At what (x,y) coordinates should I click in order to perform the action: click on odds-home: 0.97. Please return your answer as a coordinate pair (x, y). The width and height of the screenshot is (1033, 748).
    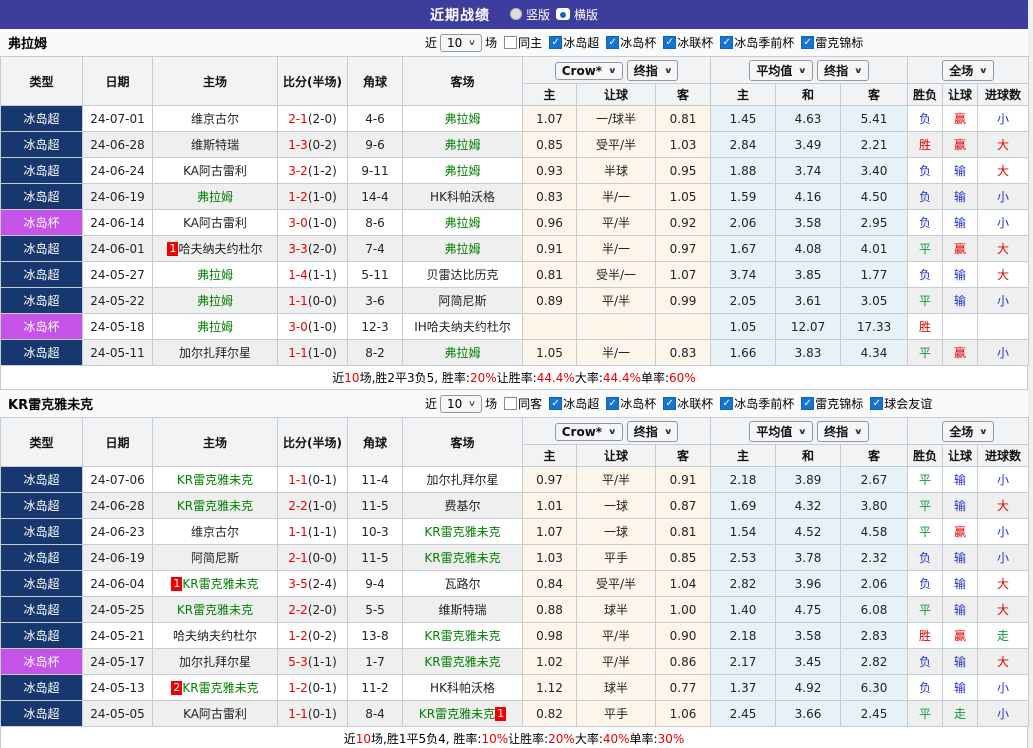
    Looking at the image, I should click on (549, 479).